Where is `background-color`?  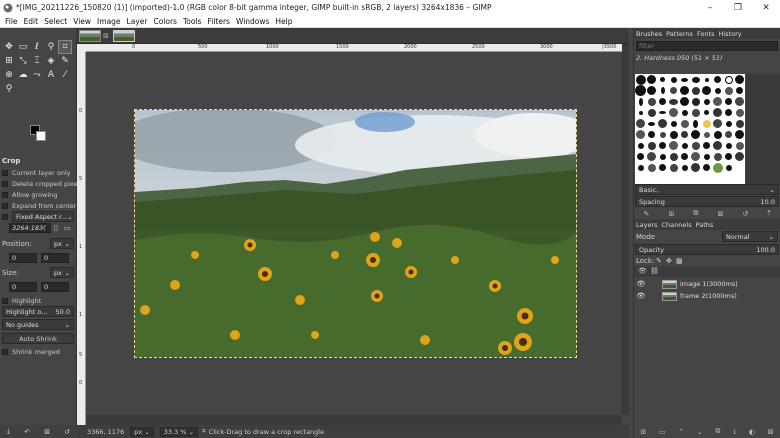
background-color is located at coordinates (41, 136).